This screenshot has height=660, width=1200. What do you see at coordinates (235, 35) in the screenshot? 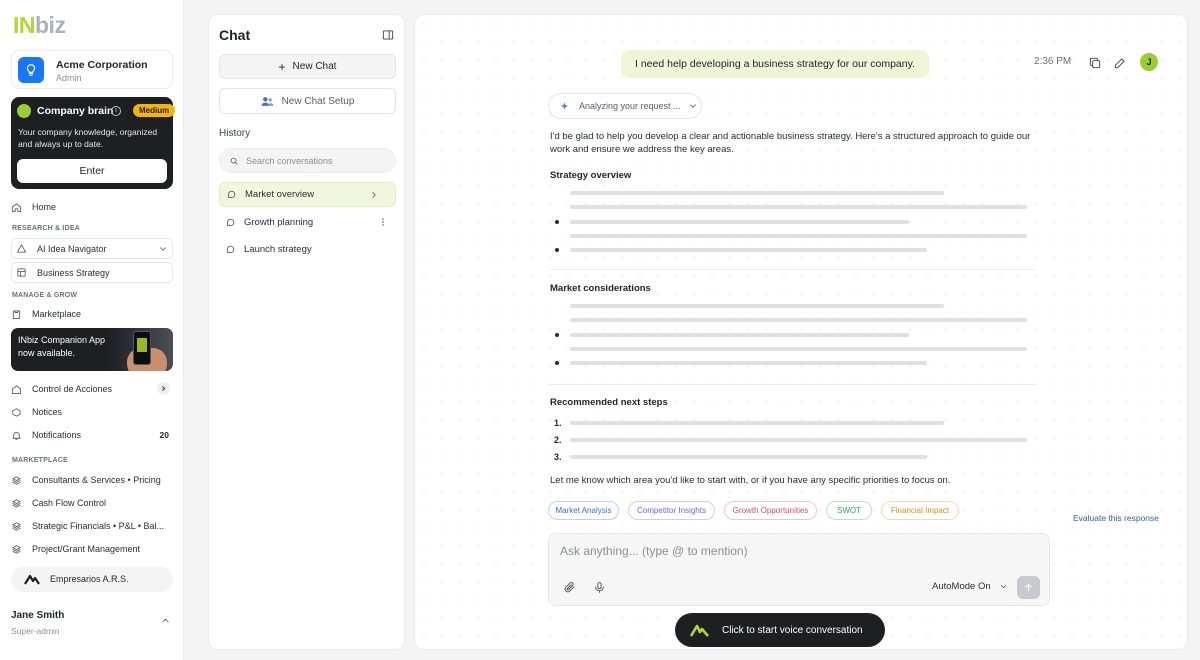
I see `chat-panel-title: Chat` at bounding box center [235, 35].